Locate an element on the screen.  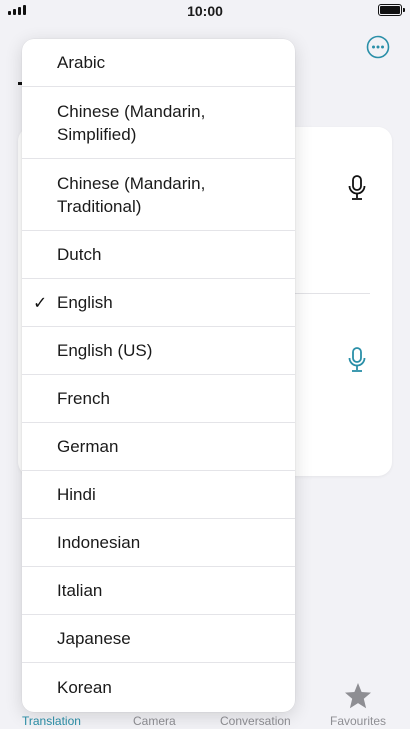
menu-item-french: French is located at coordinates (158, 399).